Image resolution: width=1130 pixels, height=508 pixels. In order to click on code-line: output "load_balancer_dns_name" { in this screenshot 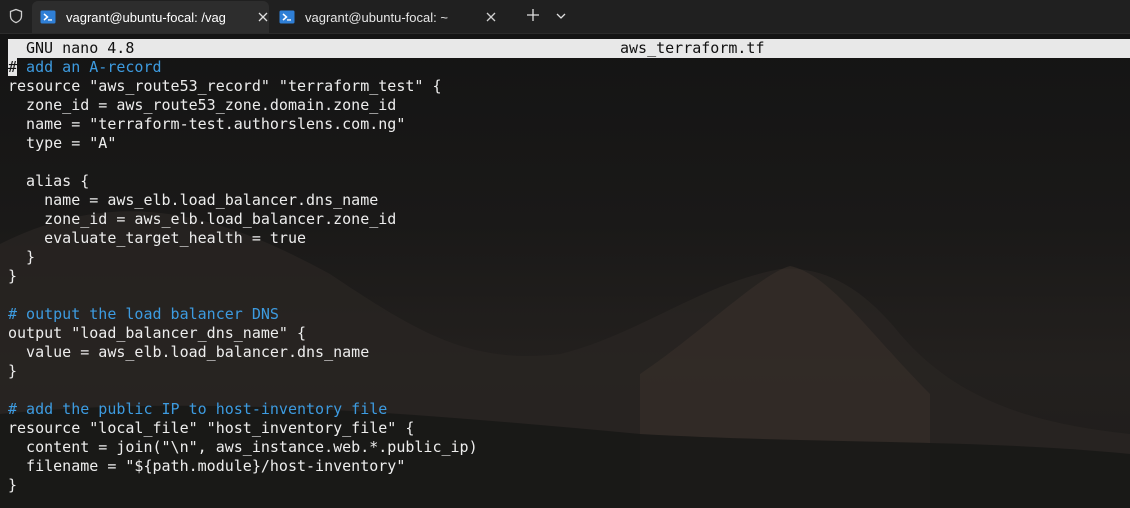, I will do `click(157, 333)`.